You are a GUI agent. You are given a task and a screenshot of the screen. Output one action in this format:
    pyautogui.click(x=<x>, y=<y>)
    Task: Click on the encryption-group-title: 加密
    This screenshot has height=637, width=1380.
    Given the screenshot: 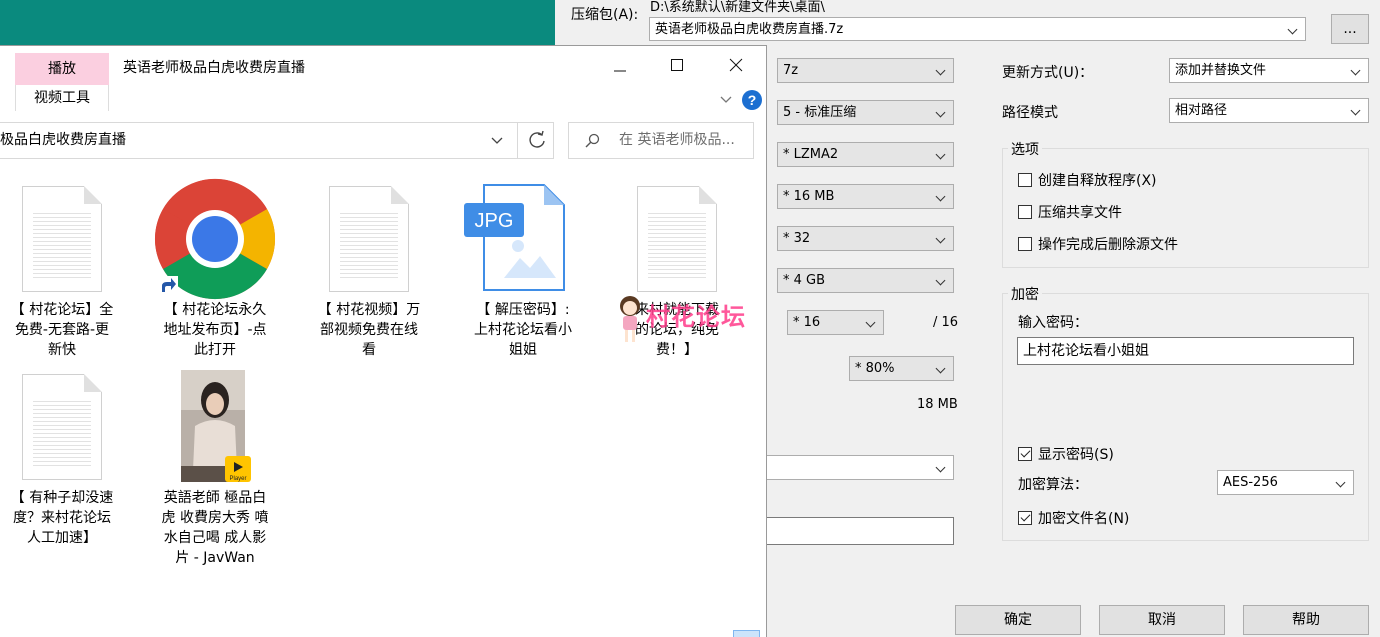 What is the action you would take?
    pyautogui.click(x=1025, y=294)
    